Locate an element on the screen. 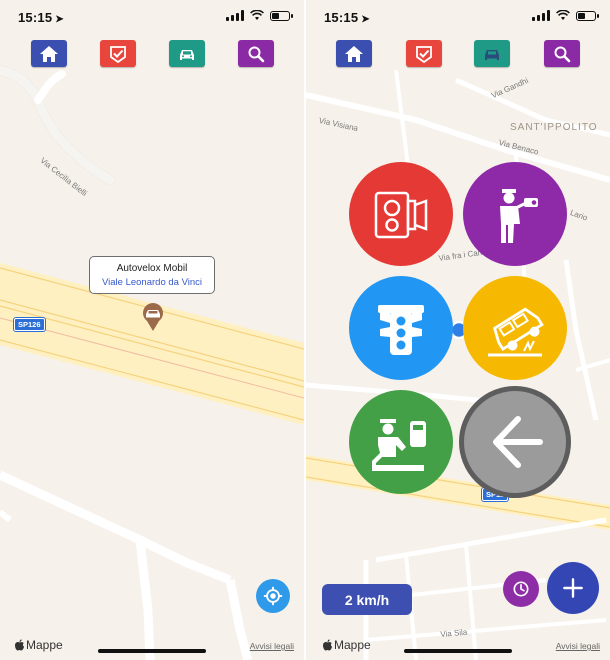 The image size is (610, 660). plus-icon is located at coordinates (573, 588).